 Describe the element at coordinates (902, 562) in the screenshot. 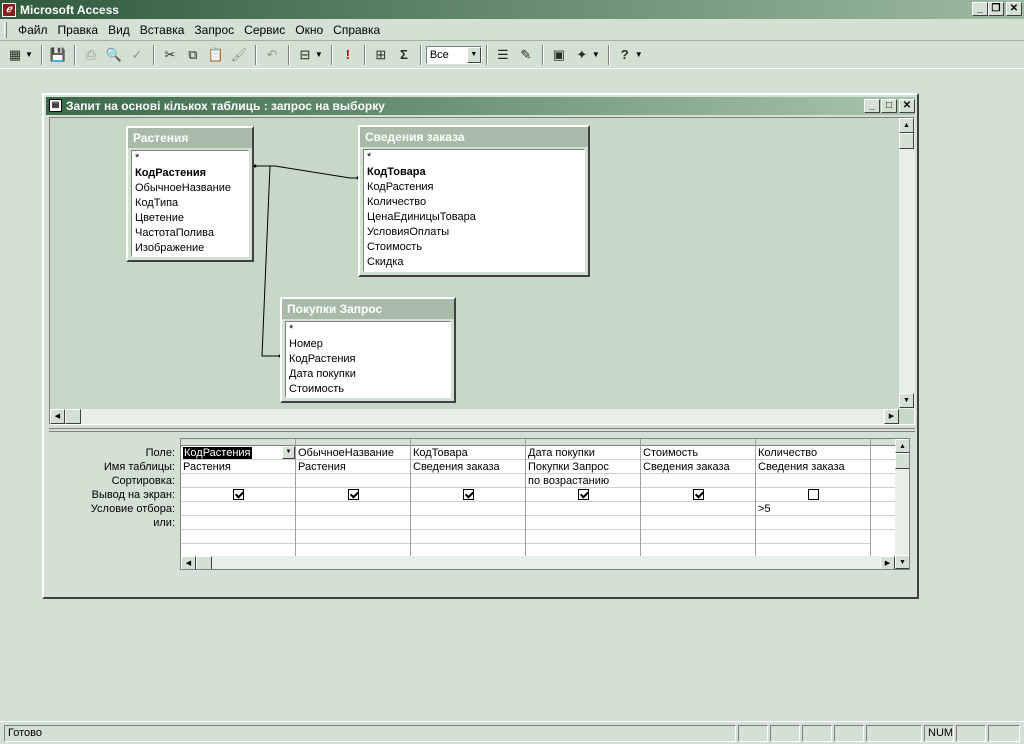

I see `scroll-down-icon: ▼` at that location.